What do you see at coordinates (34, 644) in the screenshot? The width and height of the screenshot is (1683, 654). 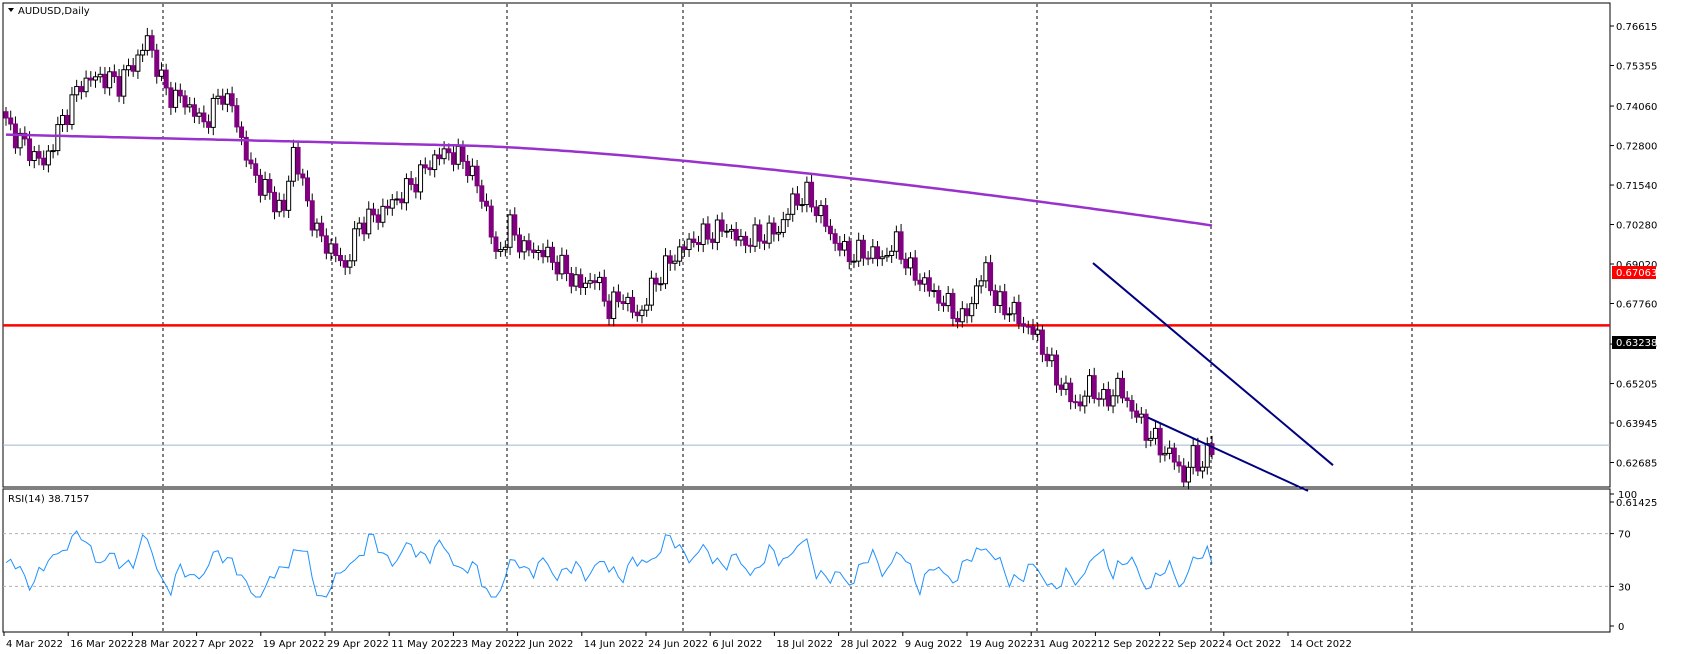 I see `time-axis-label: 4 Mar 2022` at bounding box center [34, 644].